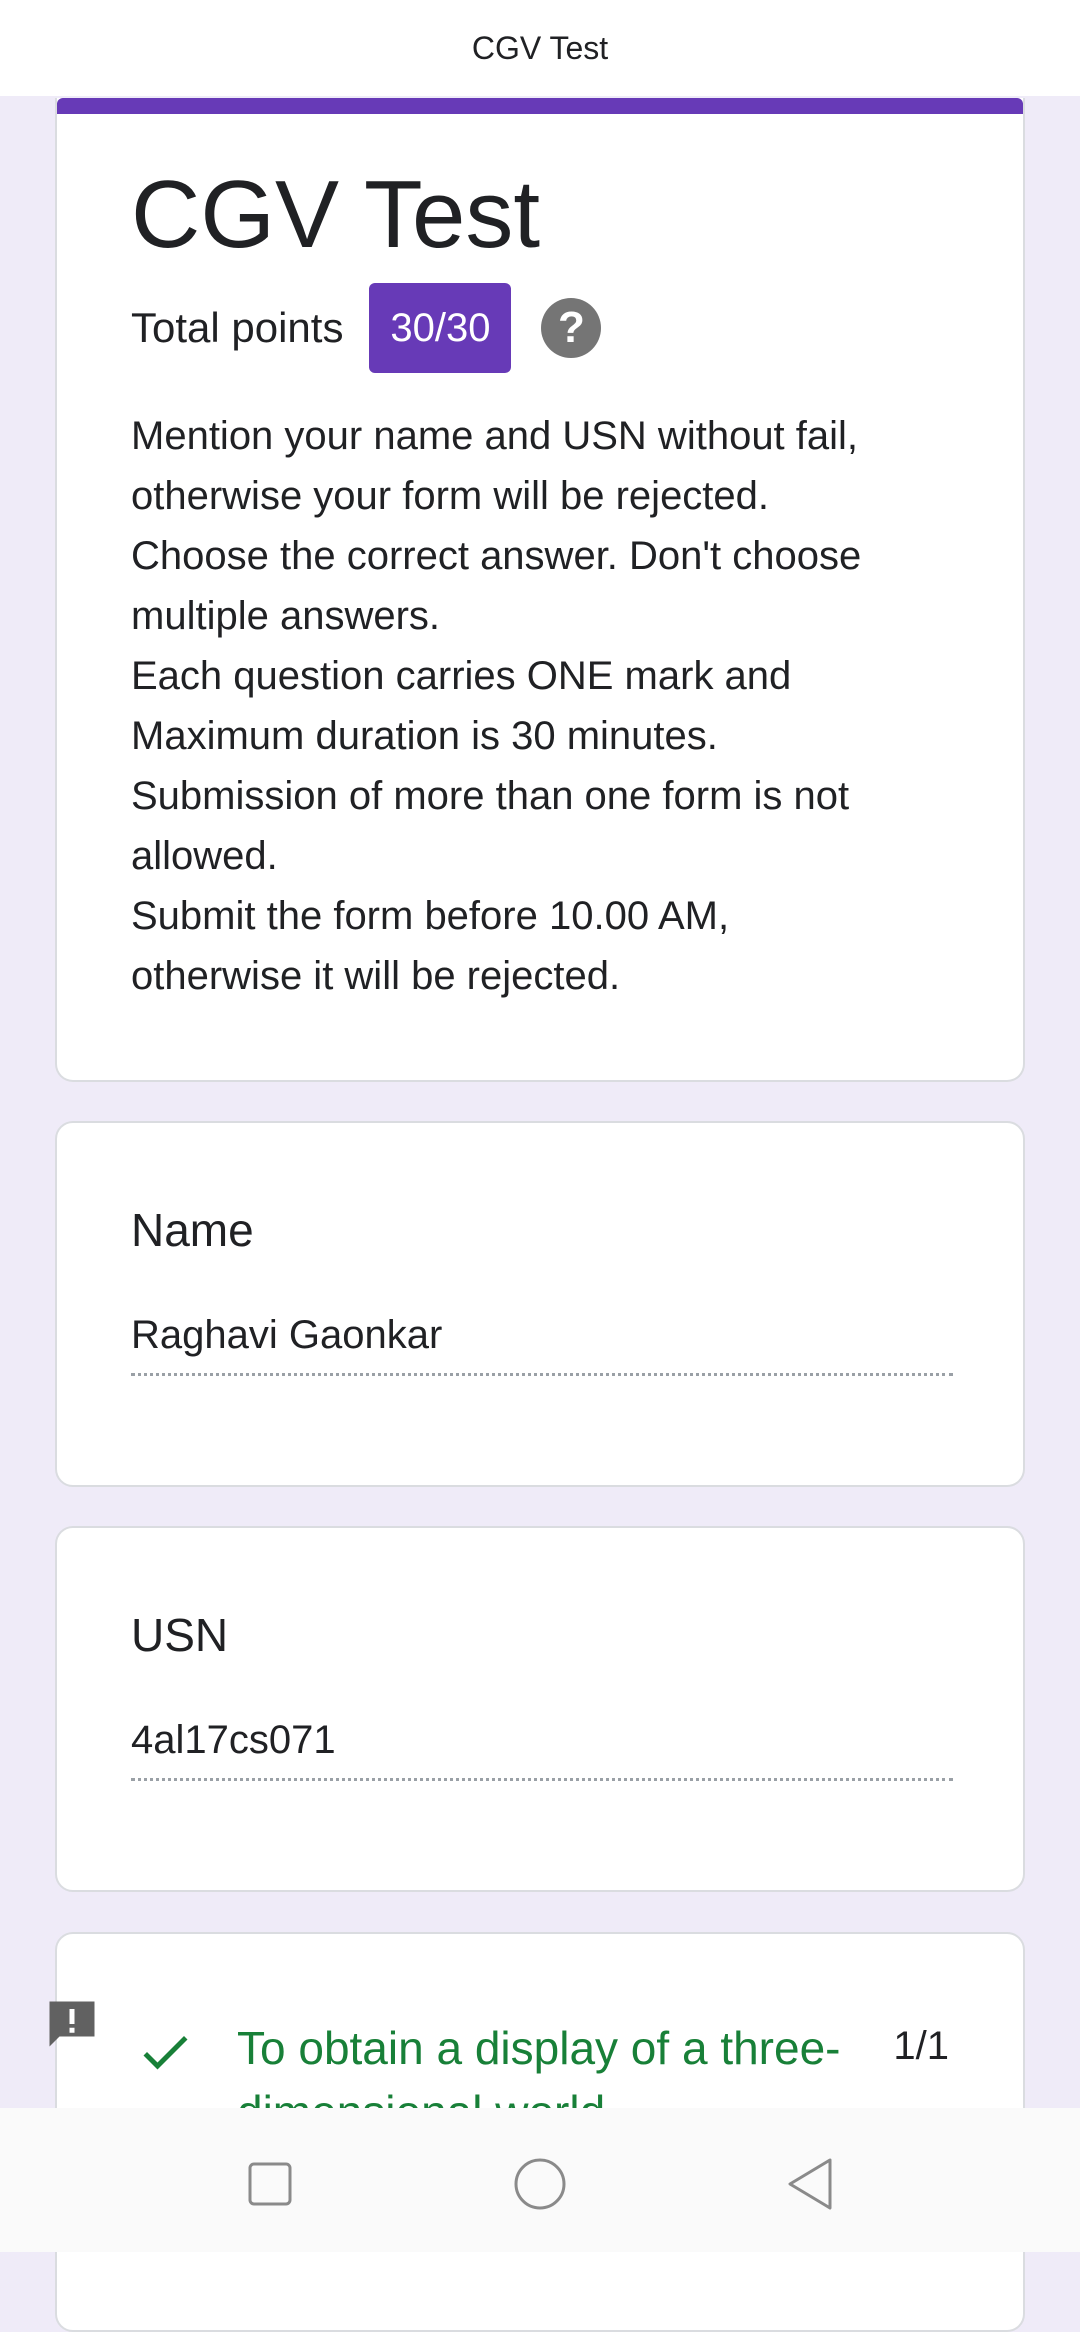 The image size is (1080, 2332). What do you see at coordinates (192, 1230) in the screenshot?
I see `question-title: Name` at bounding box center [192, 1230].